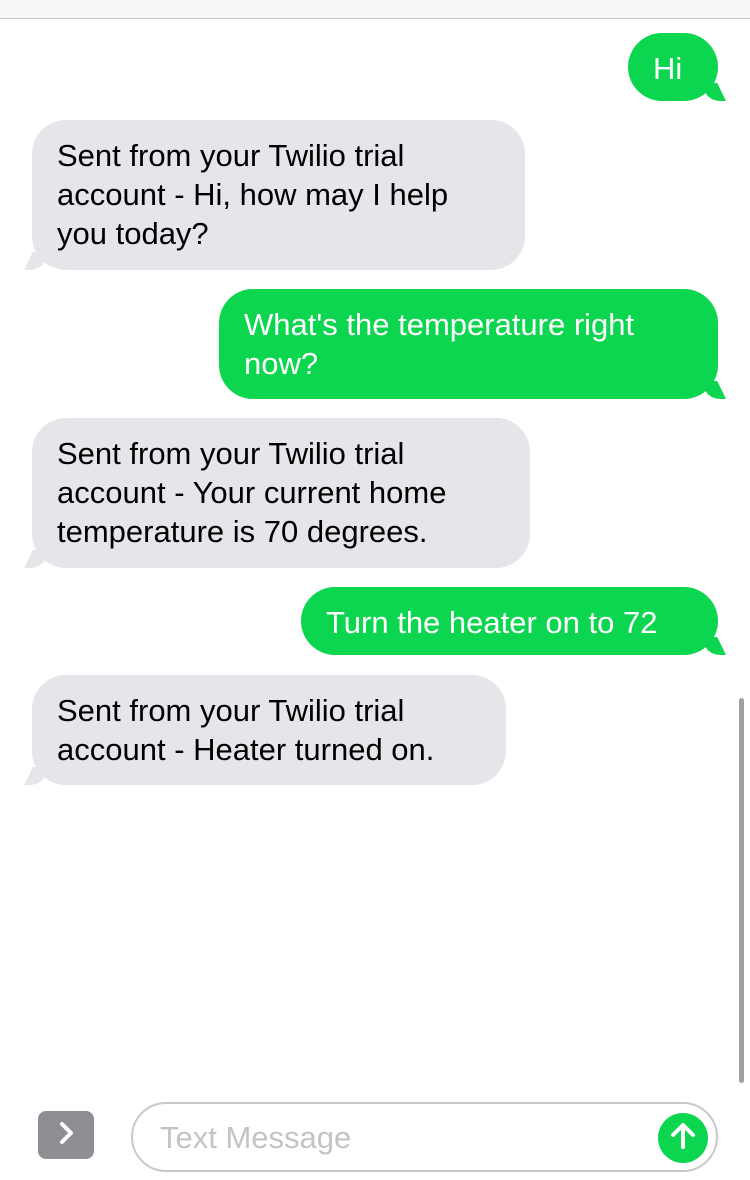 The image size is (750, 1180). I want to click on input-placeholder: Text Message, so click(256, 1137).